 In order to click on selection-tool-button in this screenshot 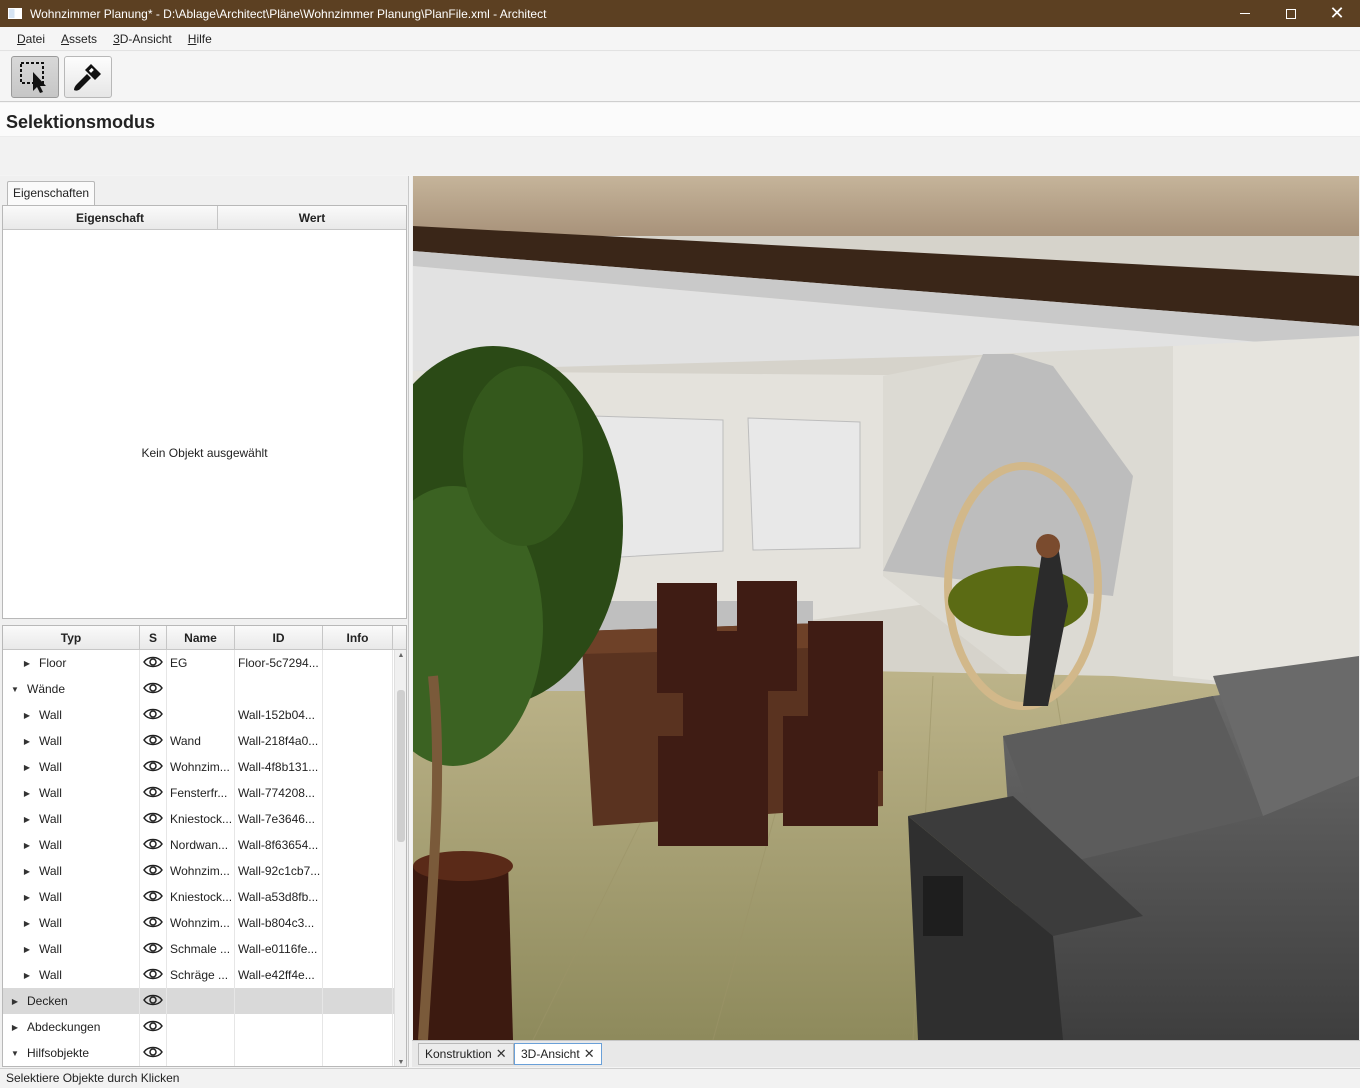, I will do `click(35, 76)`.